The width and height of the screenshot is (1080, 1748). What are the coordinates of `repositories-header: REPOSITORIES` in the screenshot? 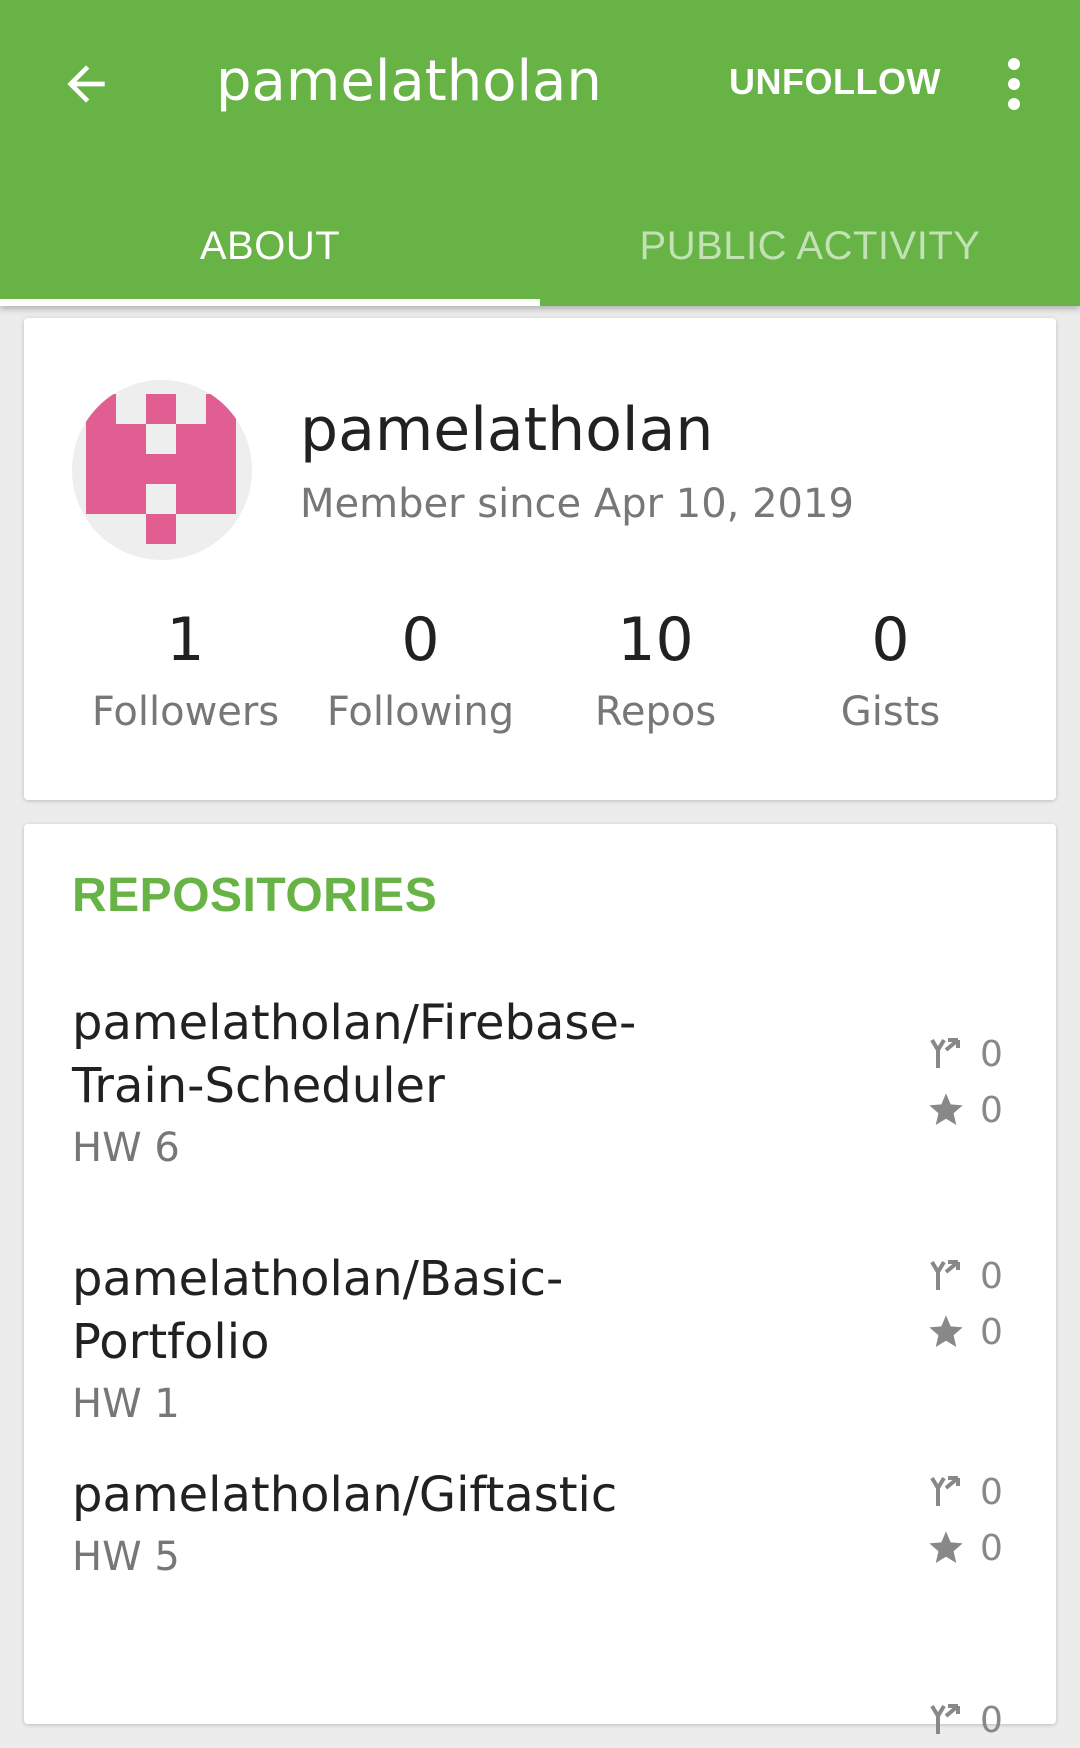 It's located at (255, 895).